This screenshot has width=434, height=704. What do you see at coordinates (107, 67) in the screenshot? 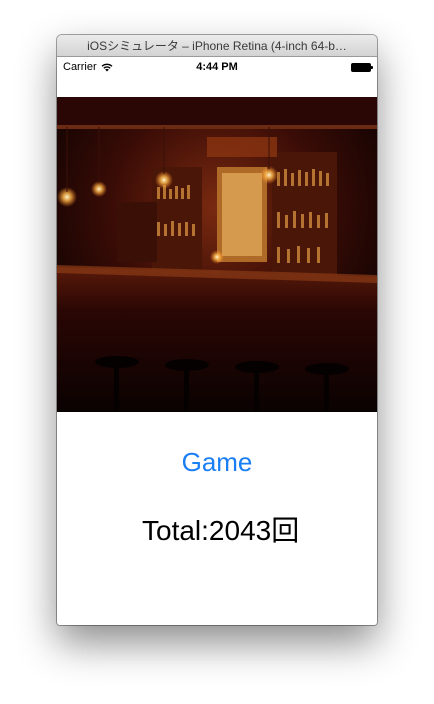
I see `wifi-icon` at bounding box center [107, 67].